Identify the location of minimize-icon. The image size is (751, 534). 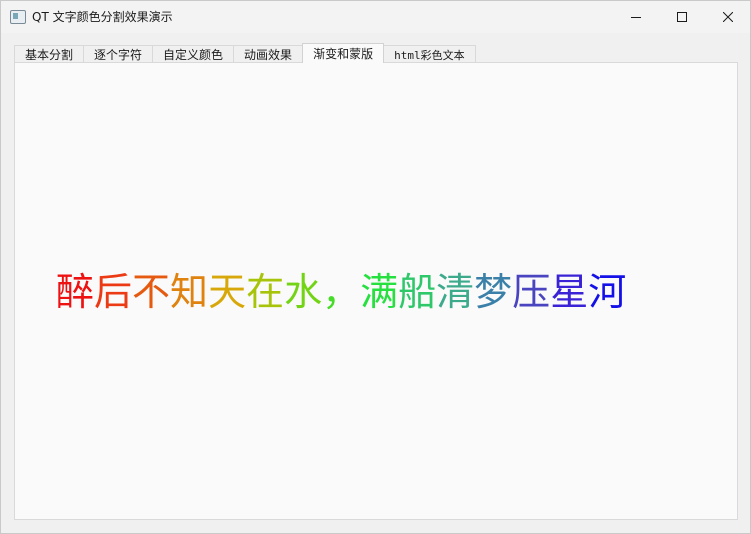
(636, 17).